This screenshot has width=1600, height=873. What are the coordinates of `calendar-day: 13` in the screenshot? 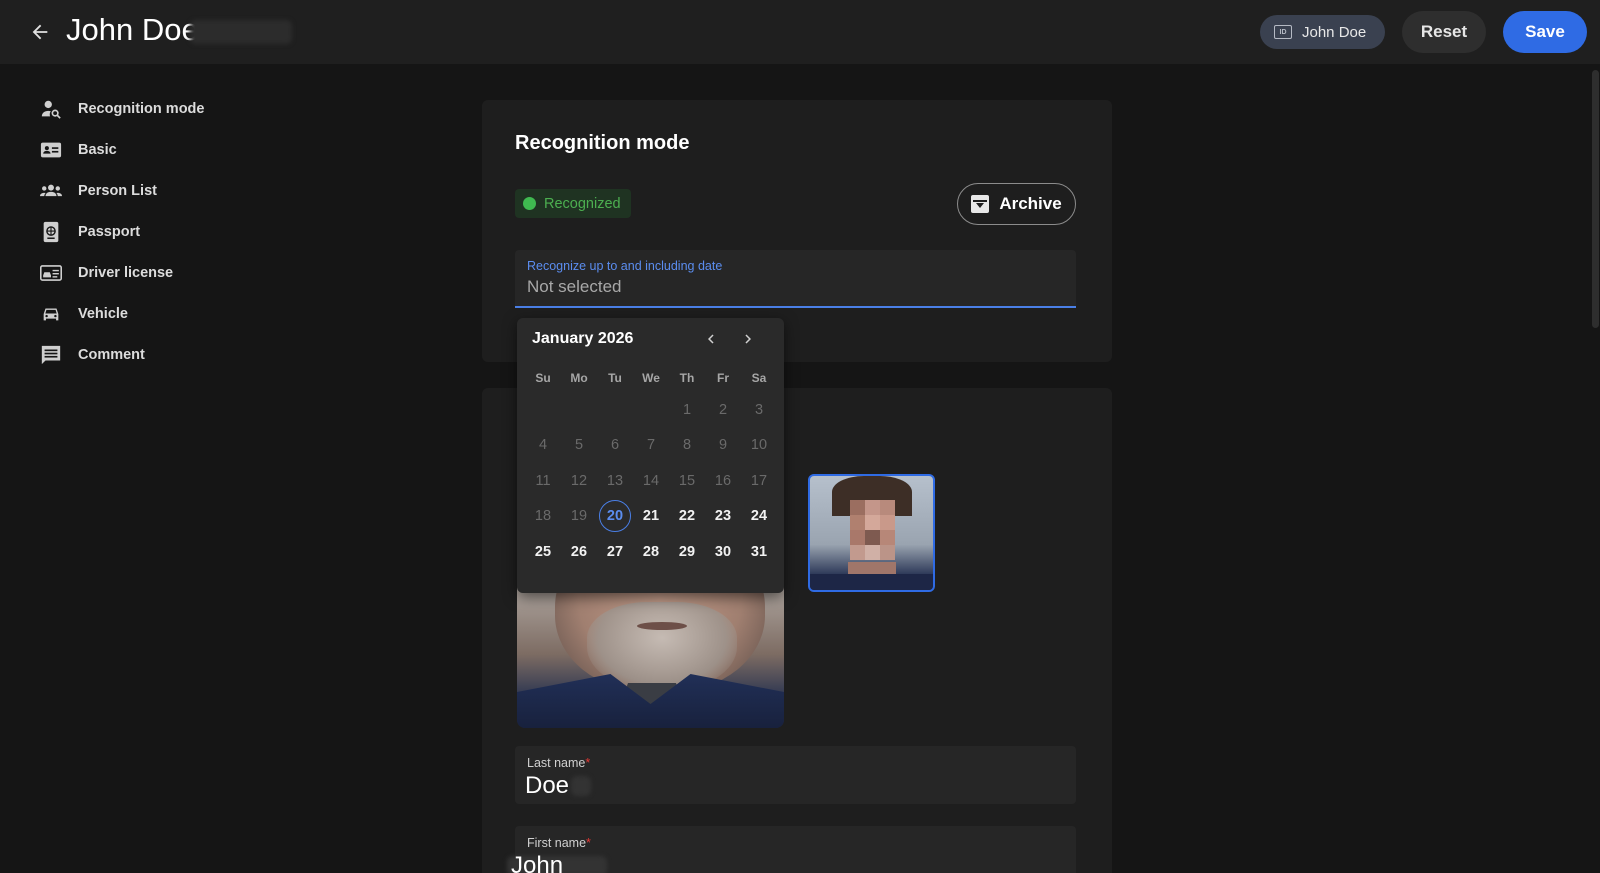 It's located at (615, 480).